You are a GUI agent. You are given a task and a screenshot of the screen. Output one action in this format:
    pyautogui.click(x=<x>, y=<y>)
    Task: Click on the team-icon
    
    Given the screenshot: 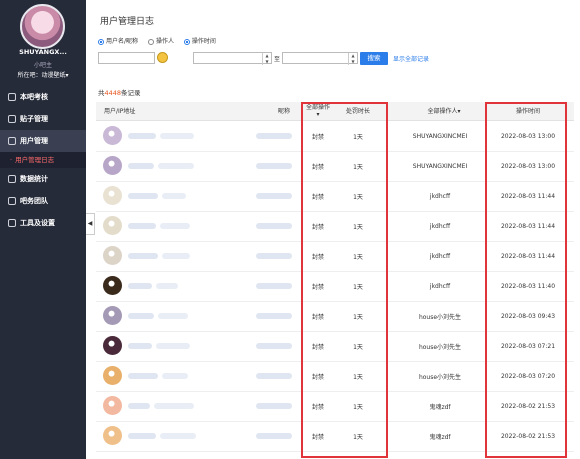 What is the action you would take?
    pyautogui.click(x=12, y=201)
    